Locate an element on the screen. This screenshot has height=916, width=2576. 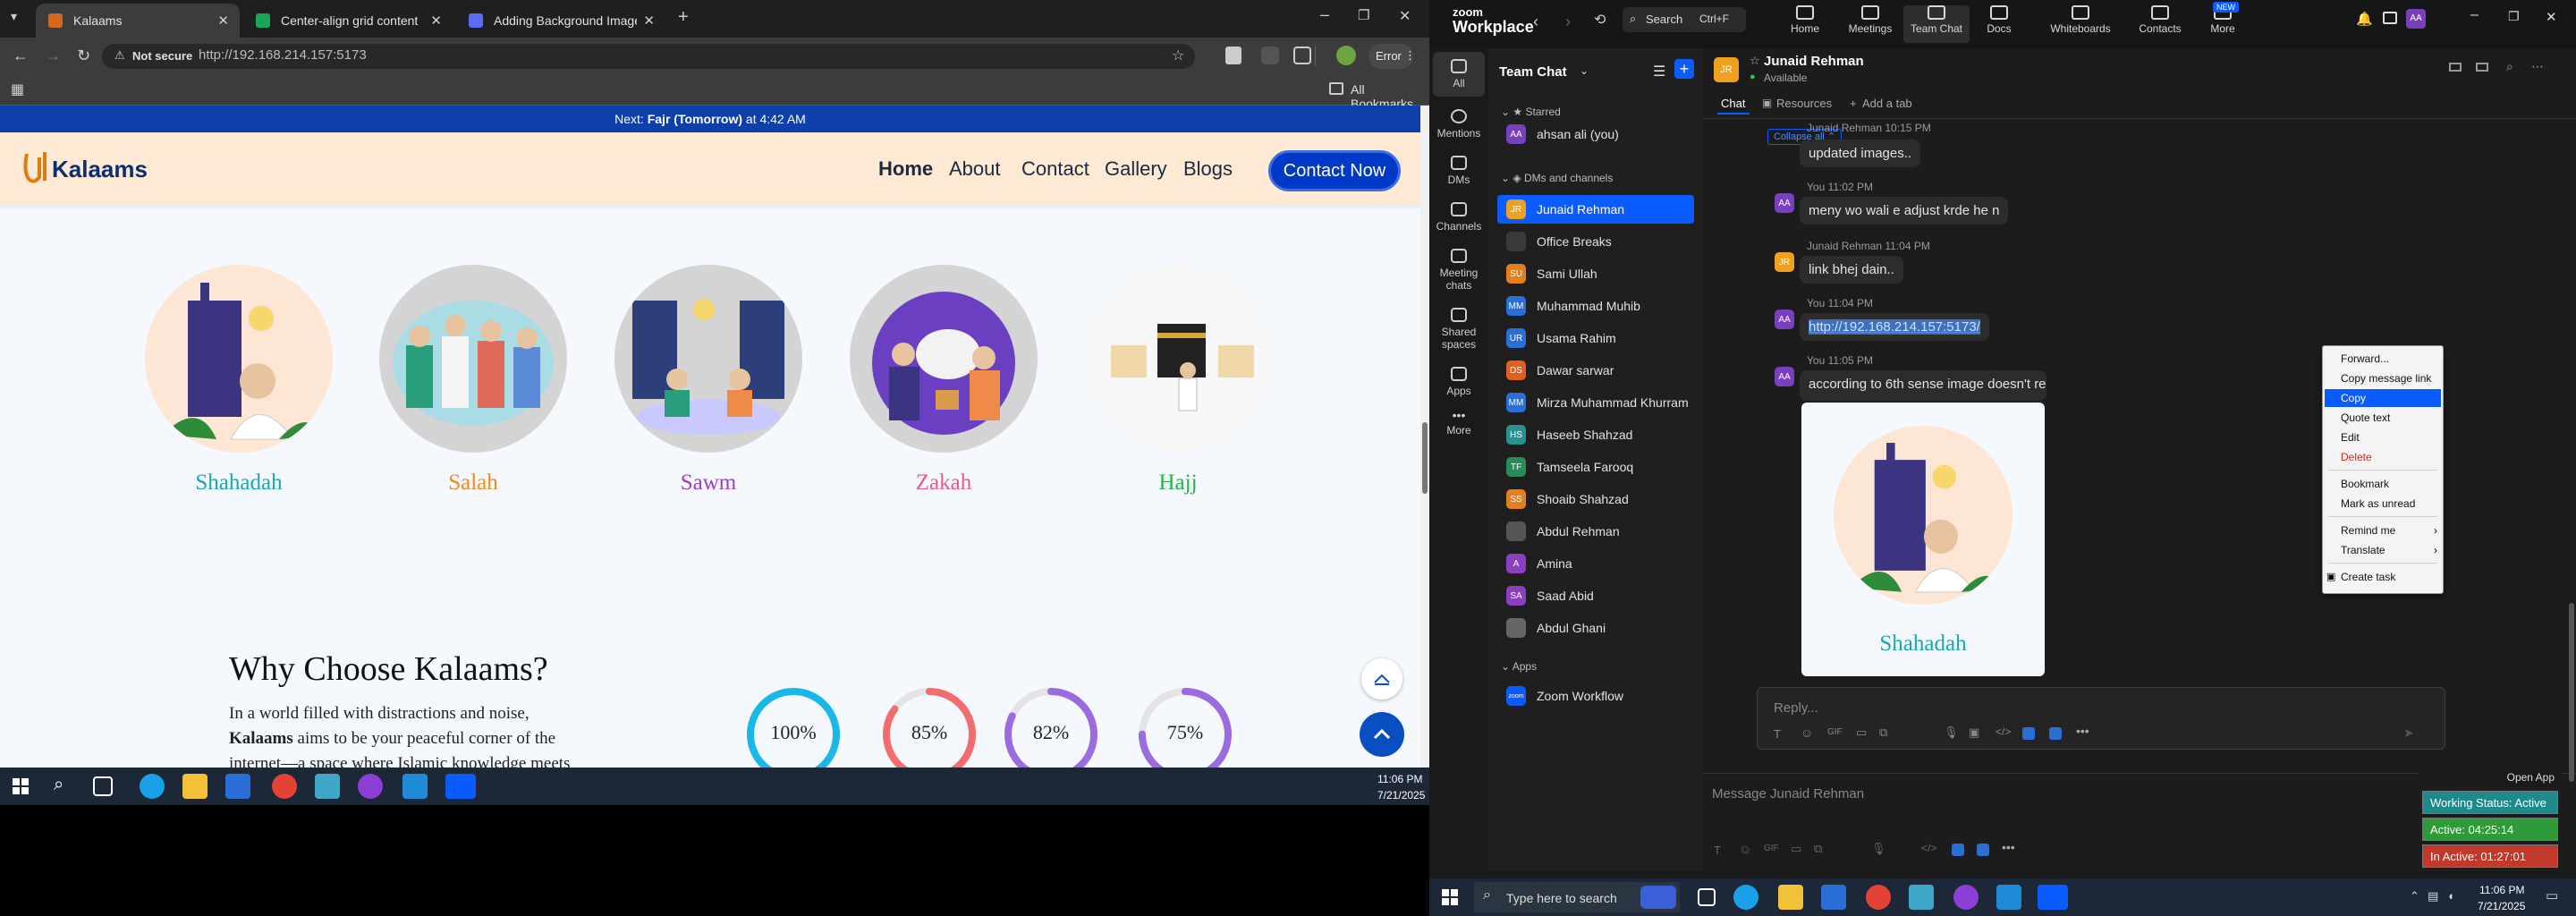
forward-icon: › is located at coordinates (1568, 22).